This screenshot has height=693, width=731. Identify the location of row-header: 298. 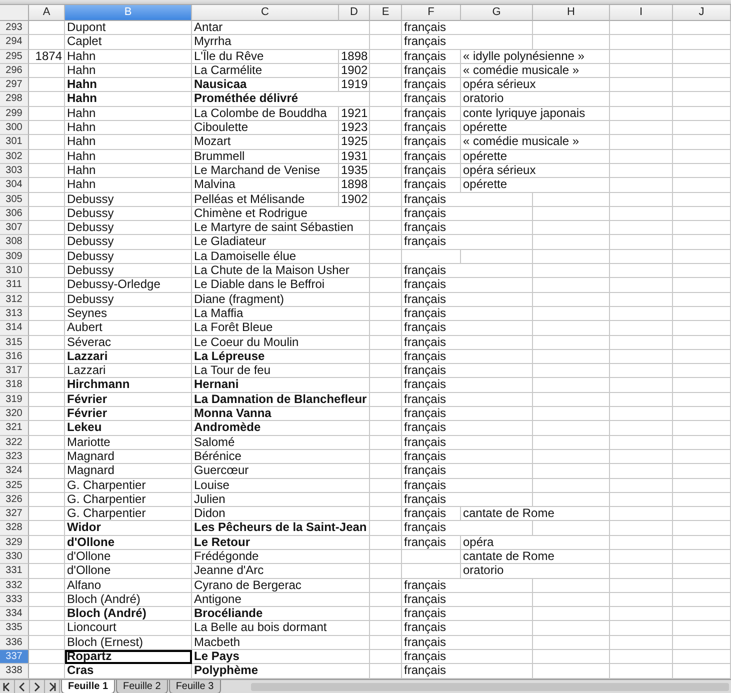
(14, 99).